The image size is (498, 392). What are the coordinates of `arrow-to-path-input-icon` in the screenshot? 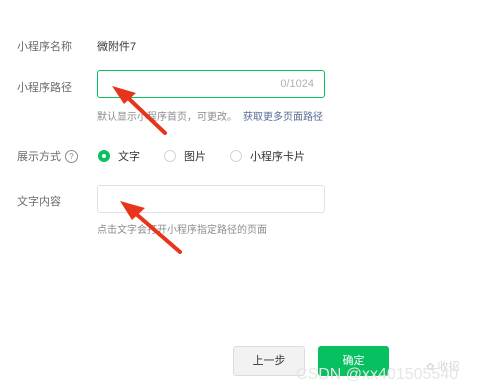 It's located at (139, 110).